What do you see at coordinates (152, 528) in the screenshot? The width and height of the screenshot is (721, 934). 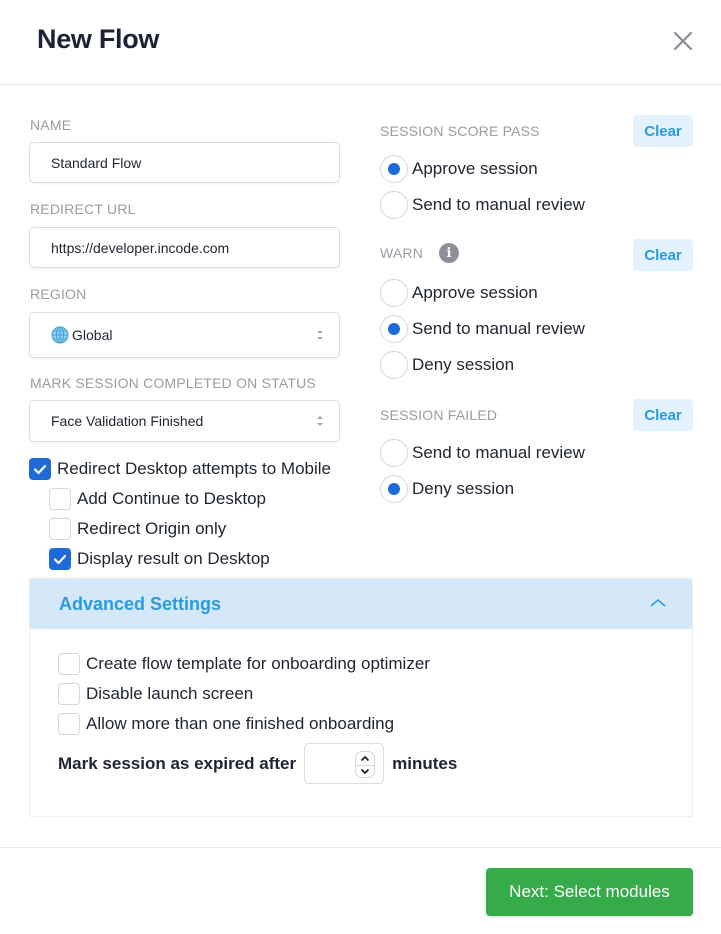 I see `checkbox-label: Redirect Origin only` at bounding box center [152, 528].